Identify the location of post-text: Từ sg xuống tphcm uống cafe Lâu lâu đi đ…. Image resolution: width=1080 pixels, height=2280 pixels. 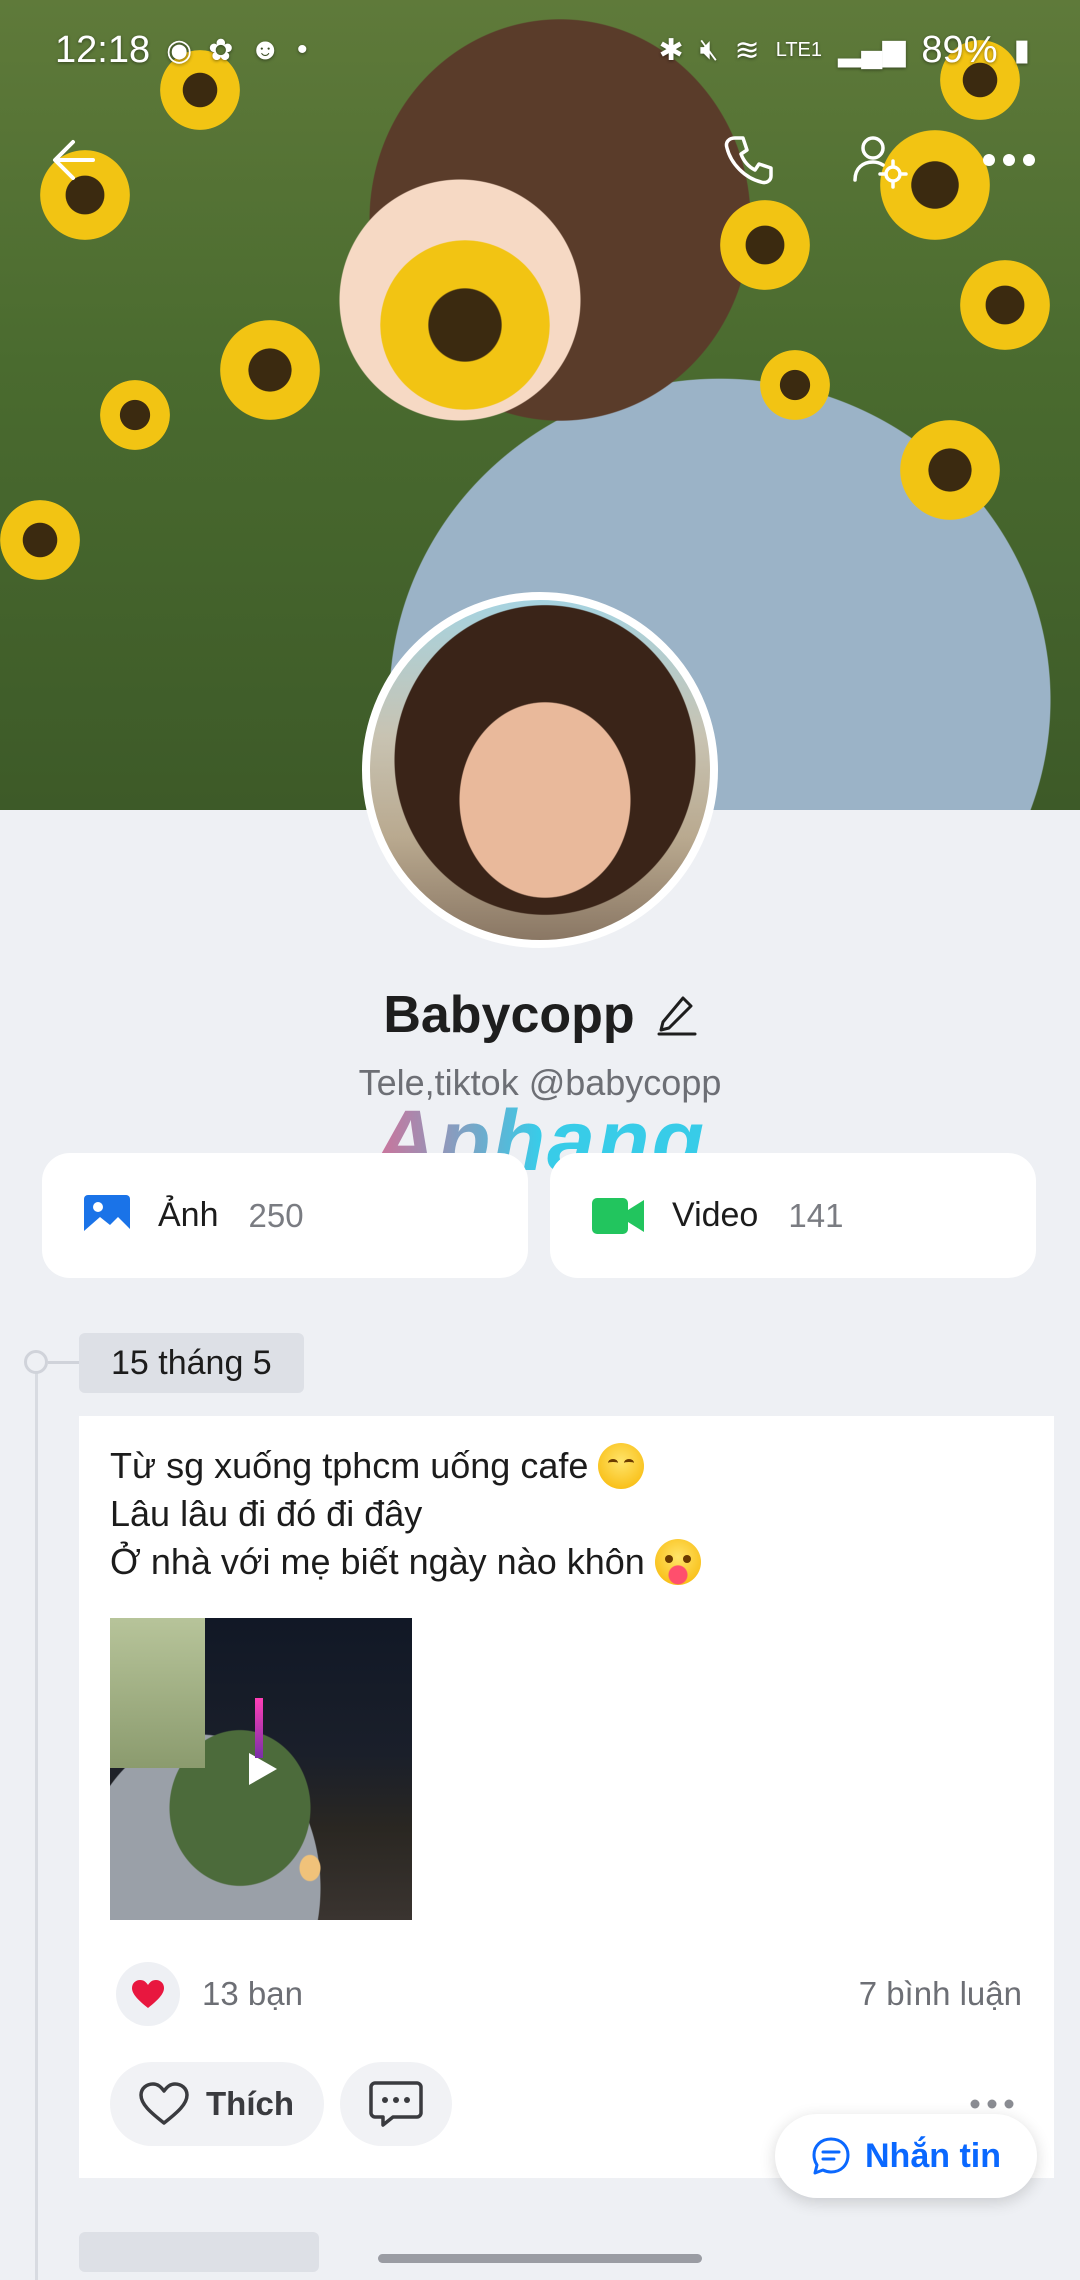
(405, 1514).